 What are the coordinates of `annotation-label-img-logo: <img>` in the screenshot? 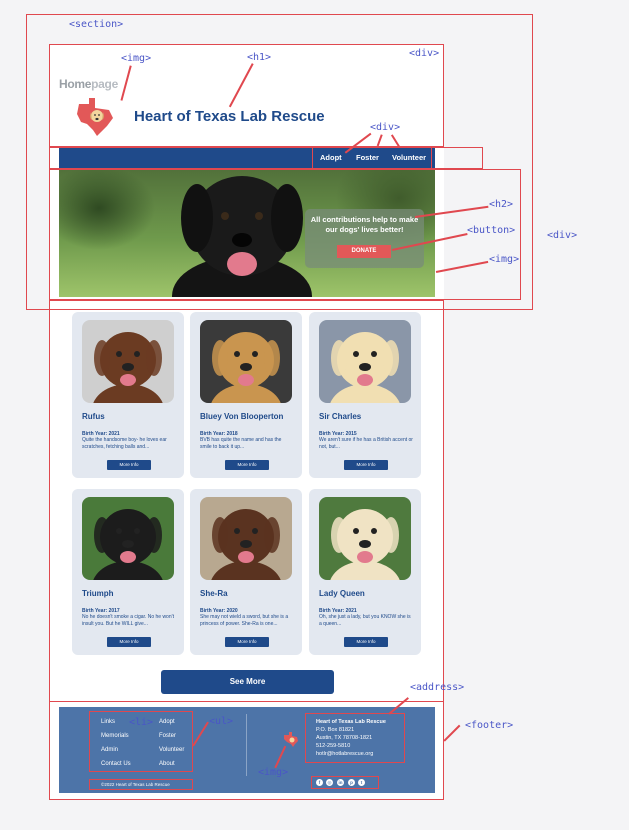 It's located at (136, 58).